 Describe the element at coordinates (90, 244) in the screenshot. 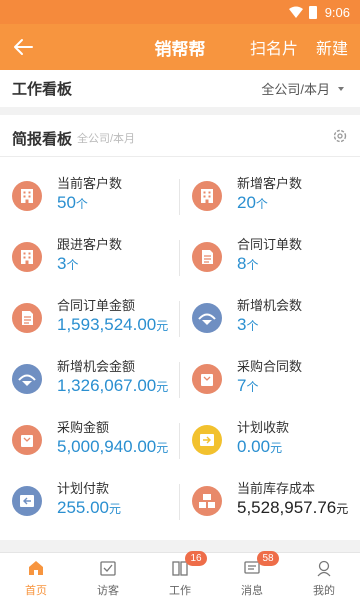

I see `stat-label: 跟进客户数` at that location.